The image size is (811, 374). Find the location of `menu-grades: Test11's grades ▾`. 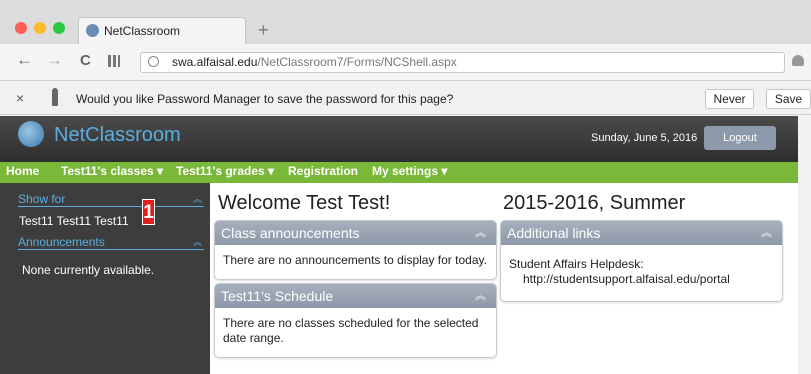

menu-grades: Test11's grades ▾ is located at coordinates (225, 171).